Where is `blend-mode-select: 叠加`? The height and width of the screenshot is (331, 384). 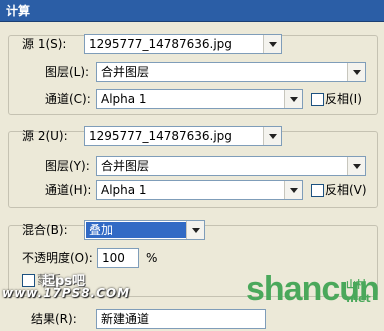
blend-mode-select: 叠加 is located at coordinates (144, 230).